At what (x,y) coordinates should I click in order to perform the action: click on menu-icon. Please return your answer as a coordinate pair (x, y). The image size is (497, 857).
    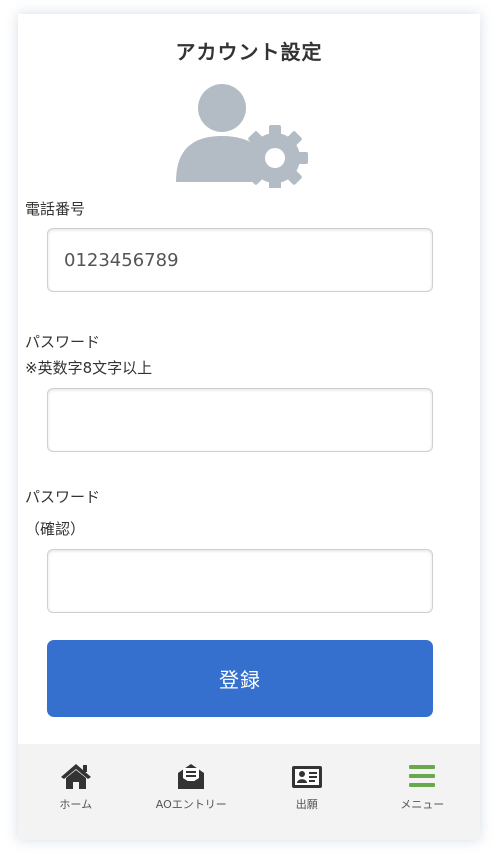
    Looking at the image, I should click on (422, 776).